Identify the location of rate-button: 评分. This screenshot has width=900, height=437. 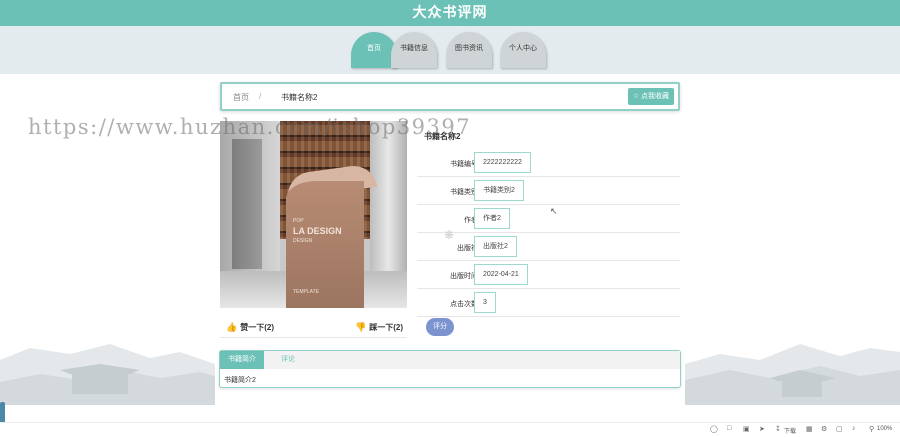
(440, 327).